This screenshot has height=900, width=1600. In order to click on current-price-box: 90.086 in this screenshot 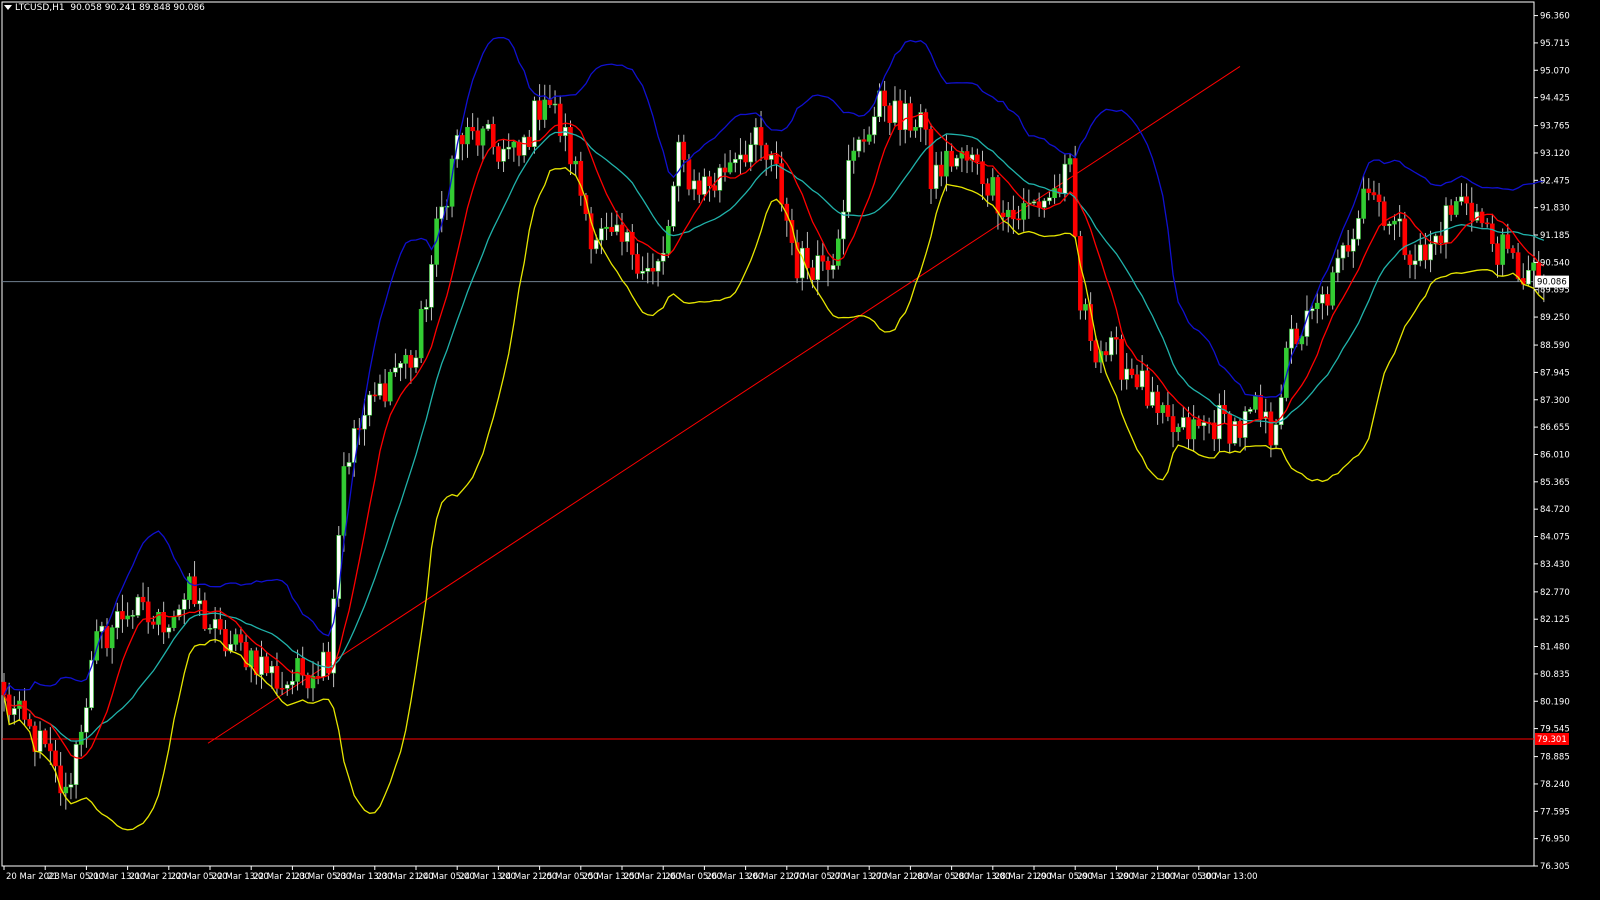, I will do `click(1552, 281)`.